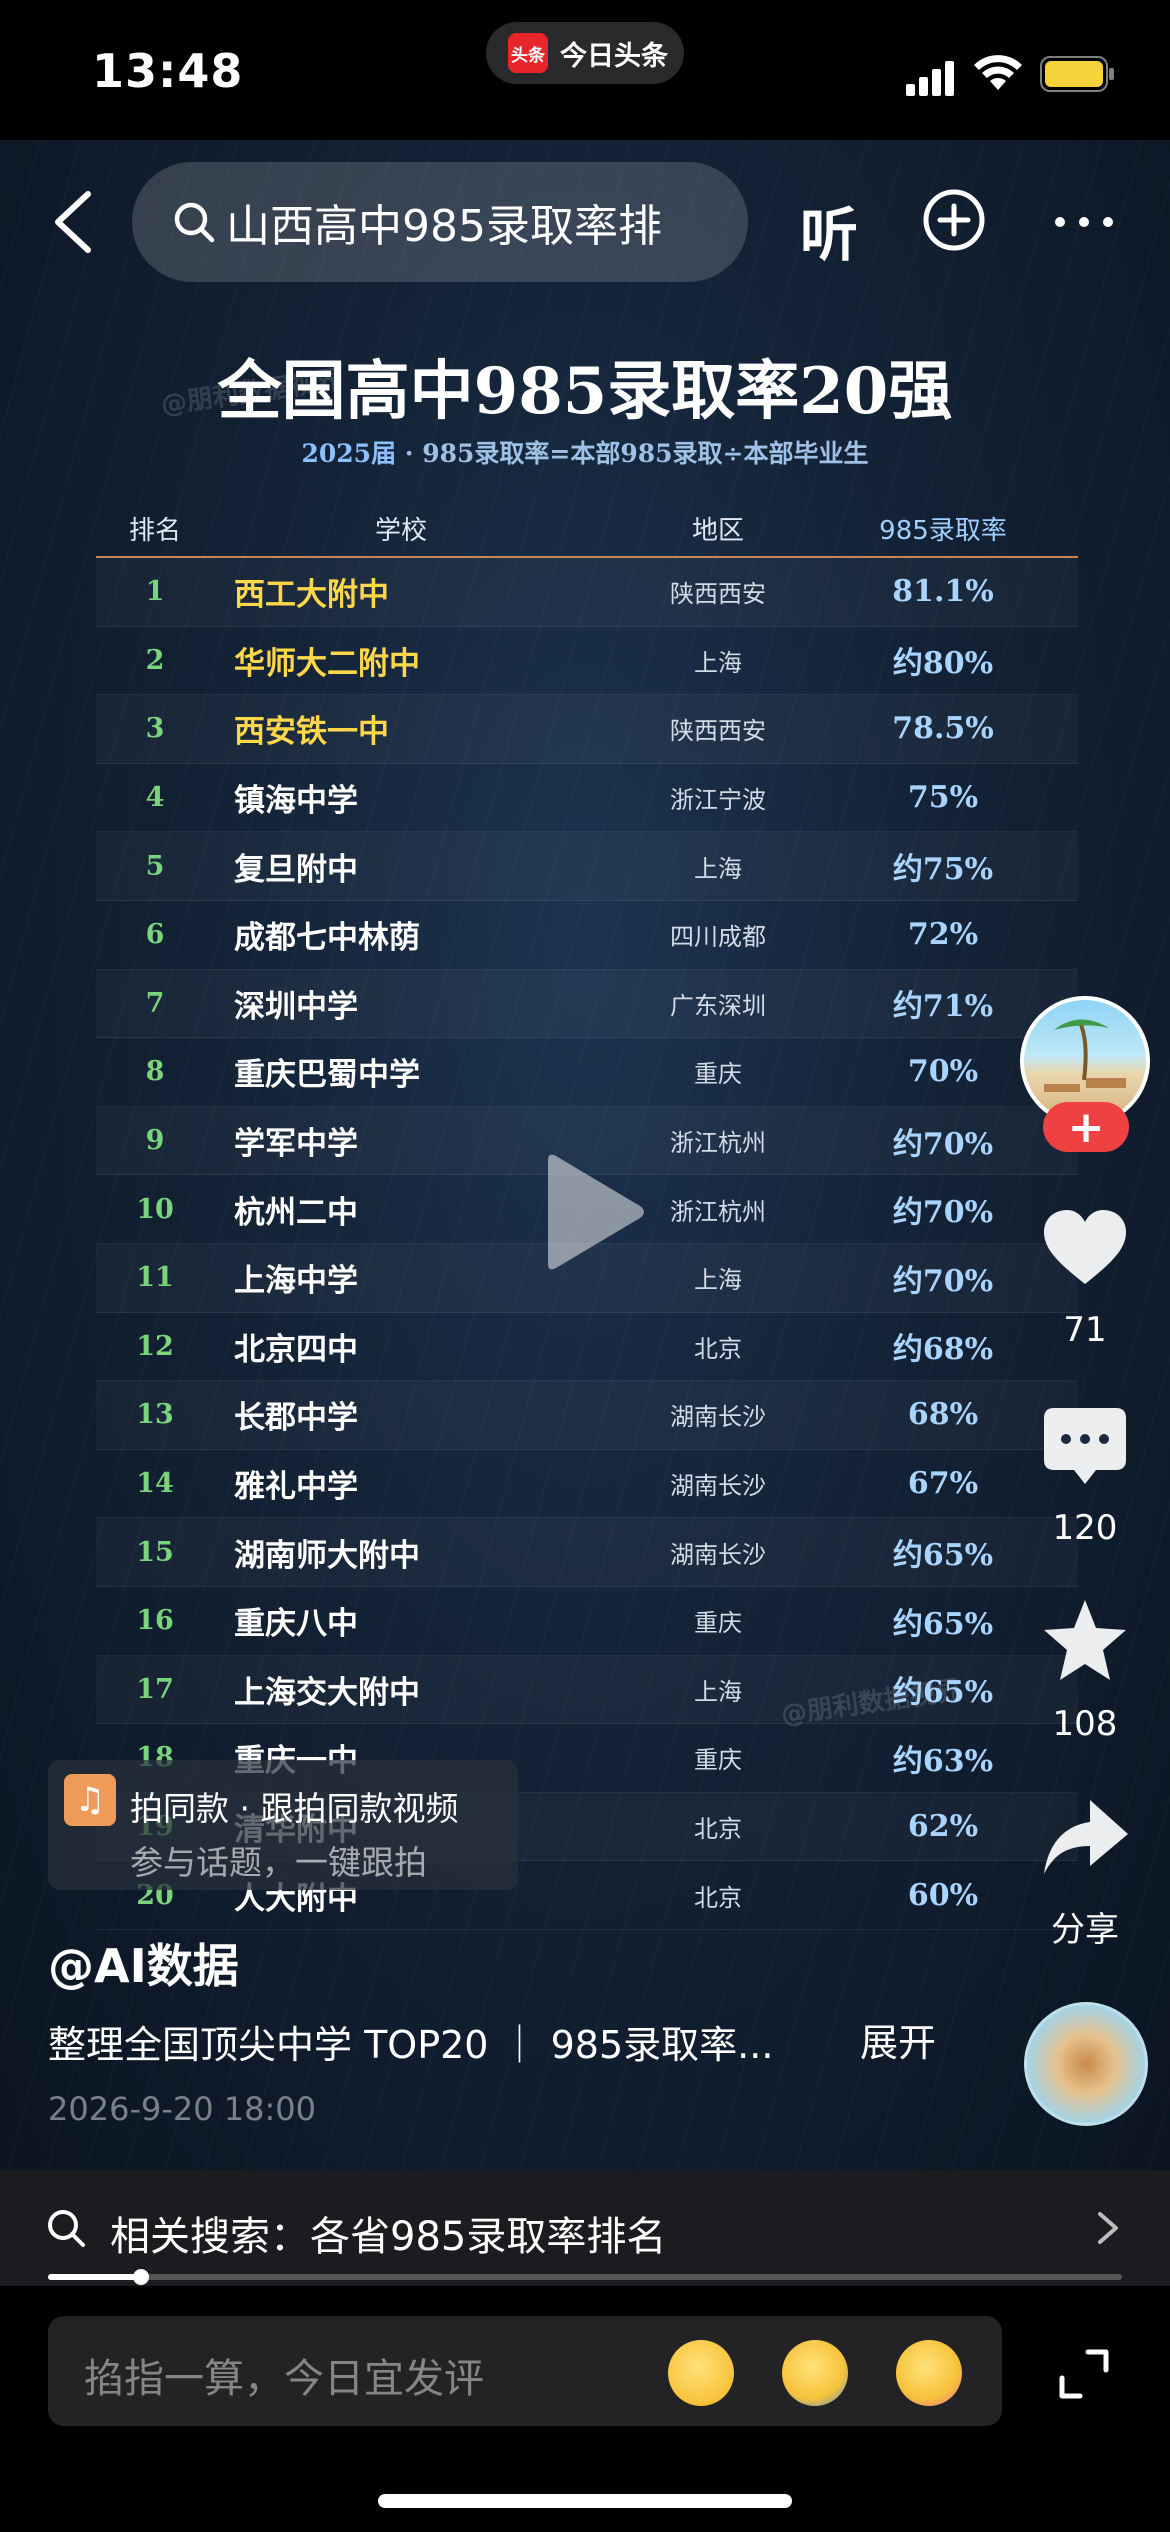 The width and height of the screenshot is (1170, 2532). What do you see at coordinates (155, 1689) in the screenshot?
I see `rank-cell: 17` at bounding box center [155, 1689].